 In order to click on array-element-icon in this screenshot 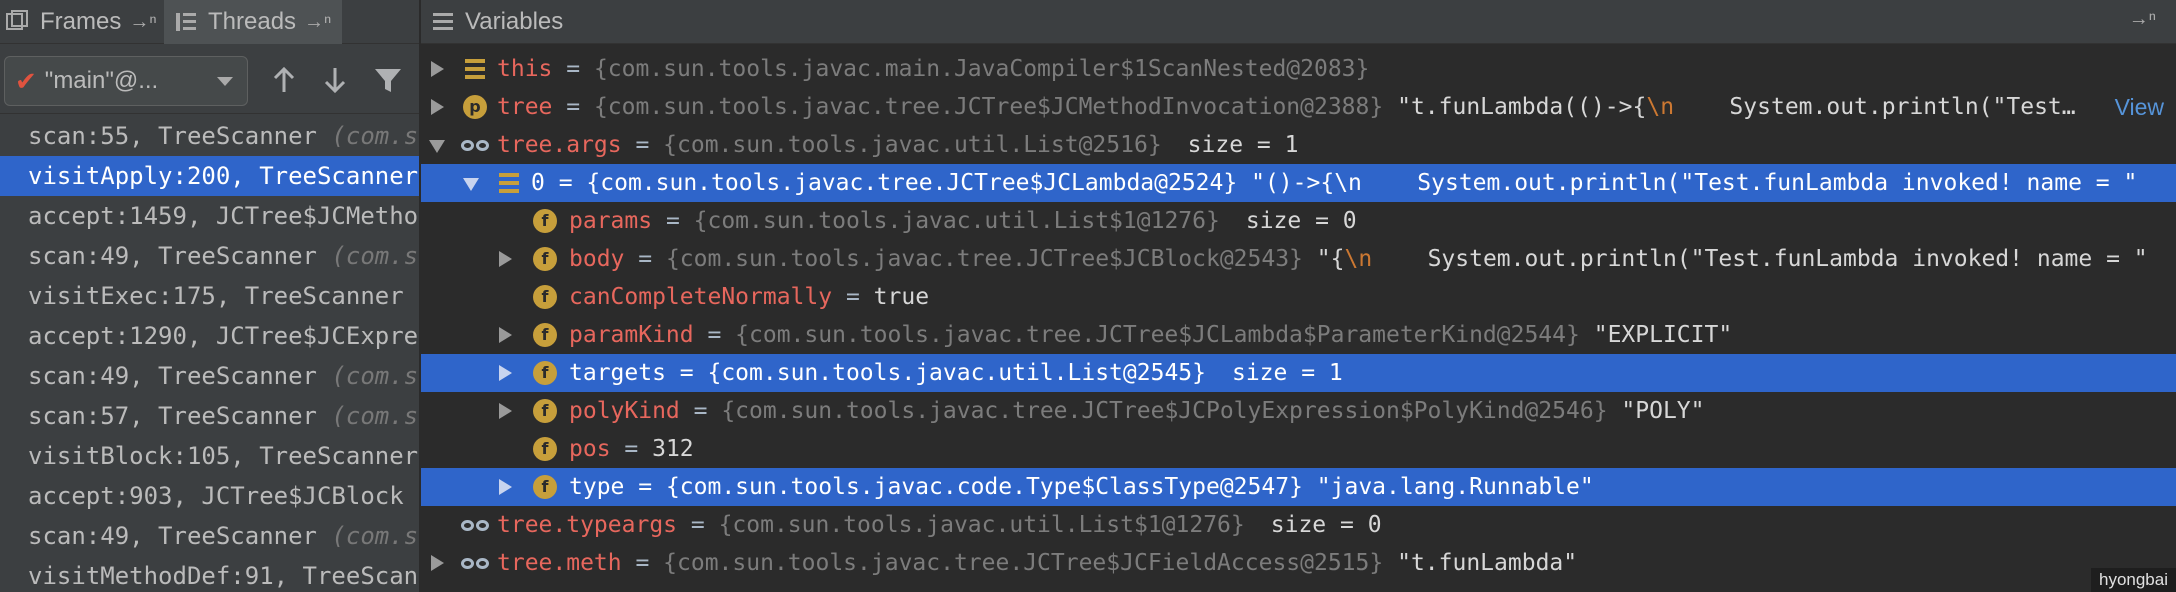, I will do `click(509, 183)`.